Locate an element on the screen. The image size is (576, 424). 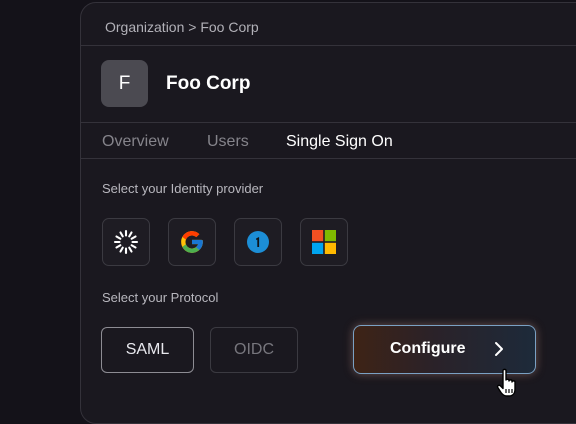
tabs-divider is located at coordinates (328, 158).